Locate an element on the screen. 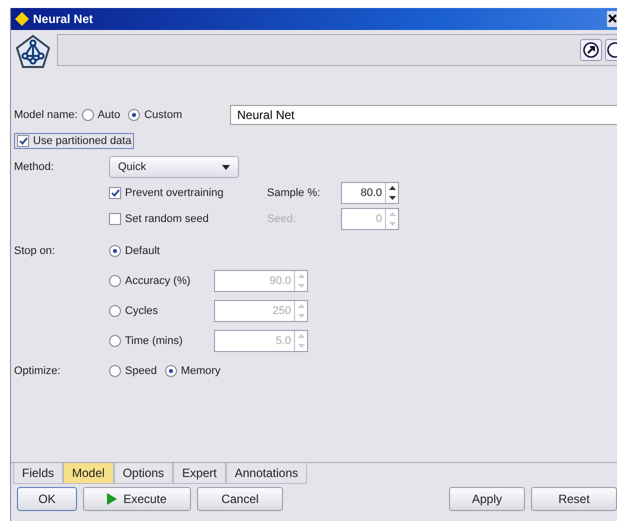 The image size is (617, 521). dialog-button: Reset is located at coordinates (574, 499).